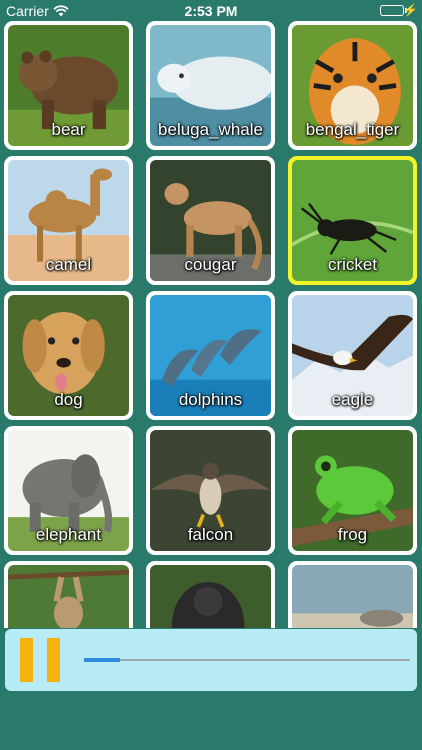 The height and width of the screenshot is (750, 422). I want to click on animal-label: beluga_whale, so click(210, 129).